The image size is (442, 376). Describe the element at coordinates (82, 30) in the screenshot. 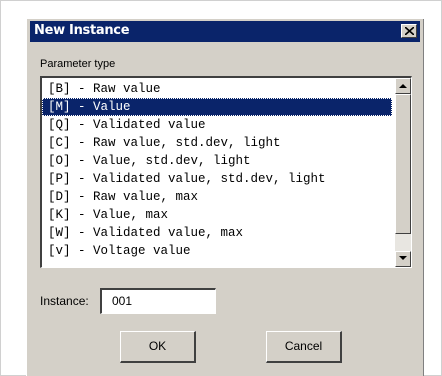

I see `dialog-title: New Instance` at that location.